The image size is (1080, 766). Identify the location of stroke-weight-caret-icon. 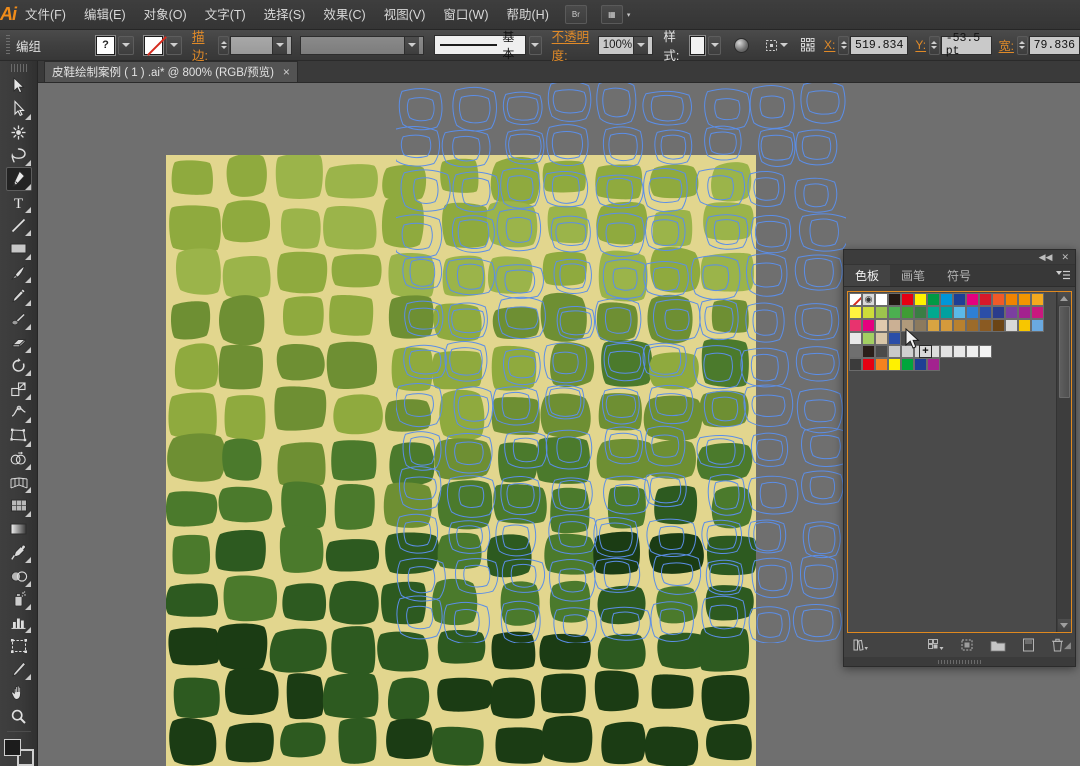
(279, 45).